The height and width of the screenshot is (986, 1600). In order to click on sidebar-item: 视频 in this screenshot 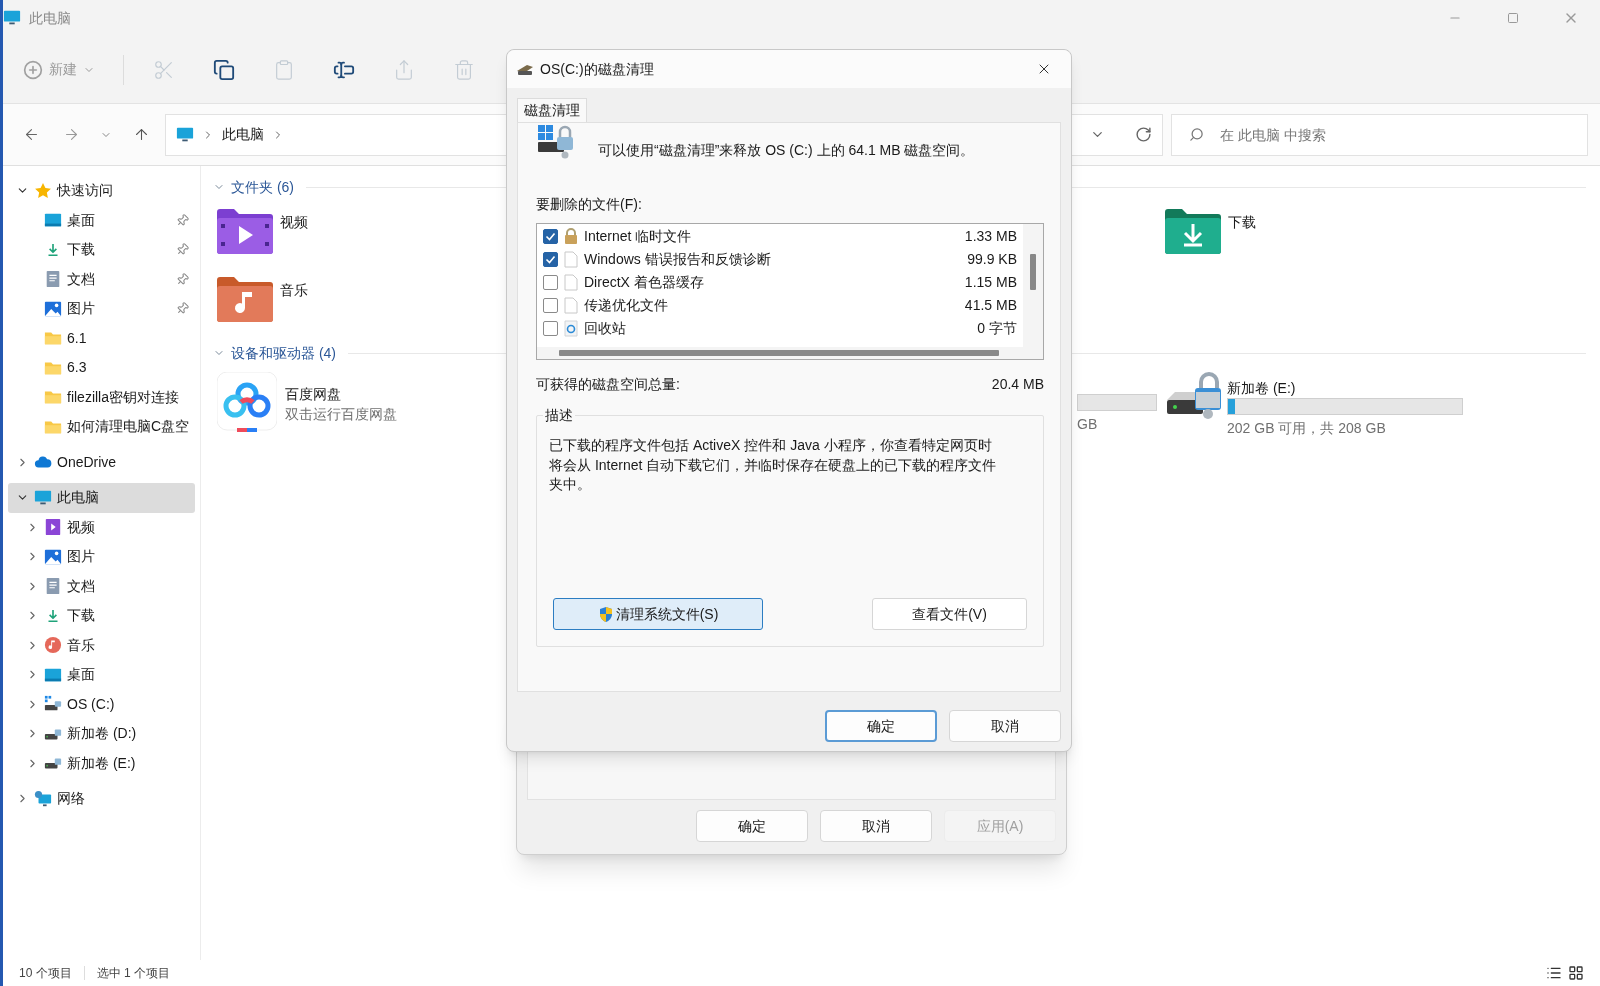, I will do `click(101, 527)`.